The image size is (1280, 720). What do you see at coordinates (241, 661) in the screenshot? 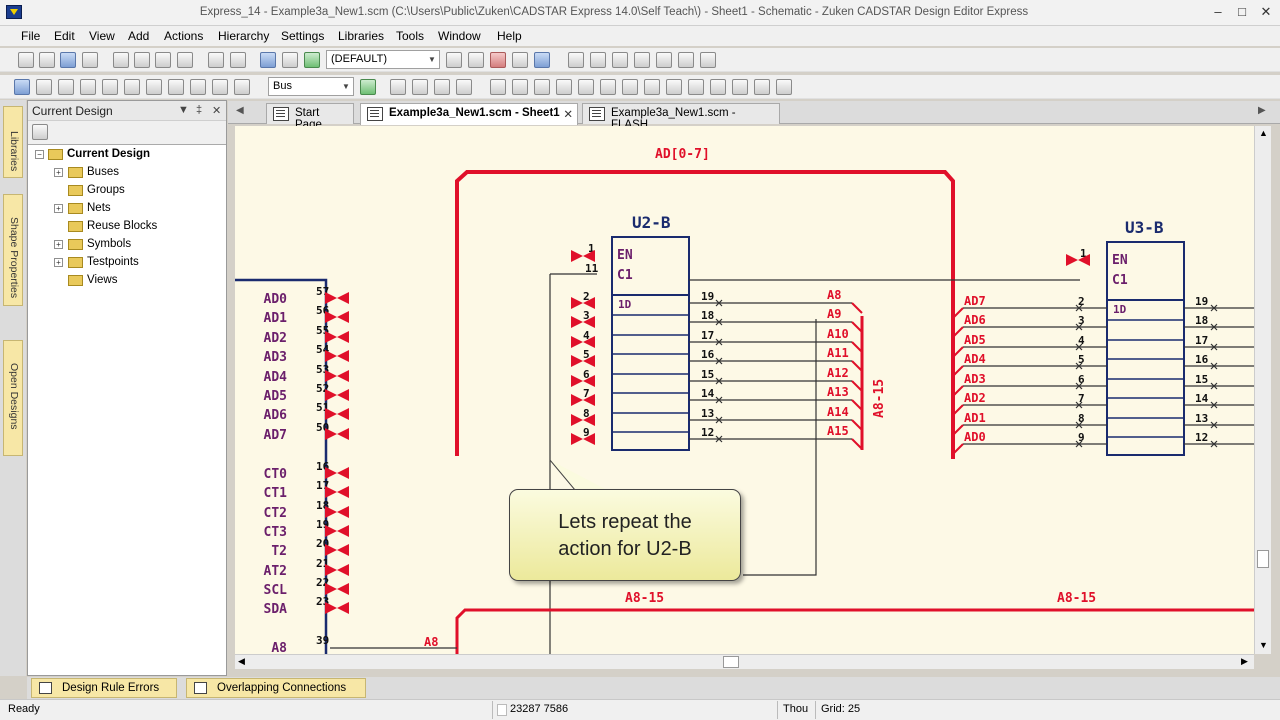
I see `scroll-left-icon: ◀` at bounding box center [241, 661].